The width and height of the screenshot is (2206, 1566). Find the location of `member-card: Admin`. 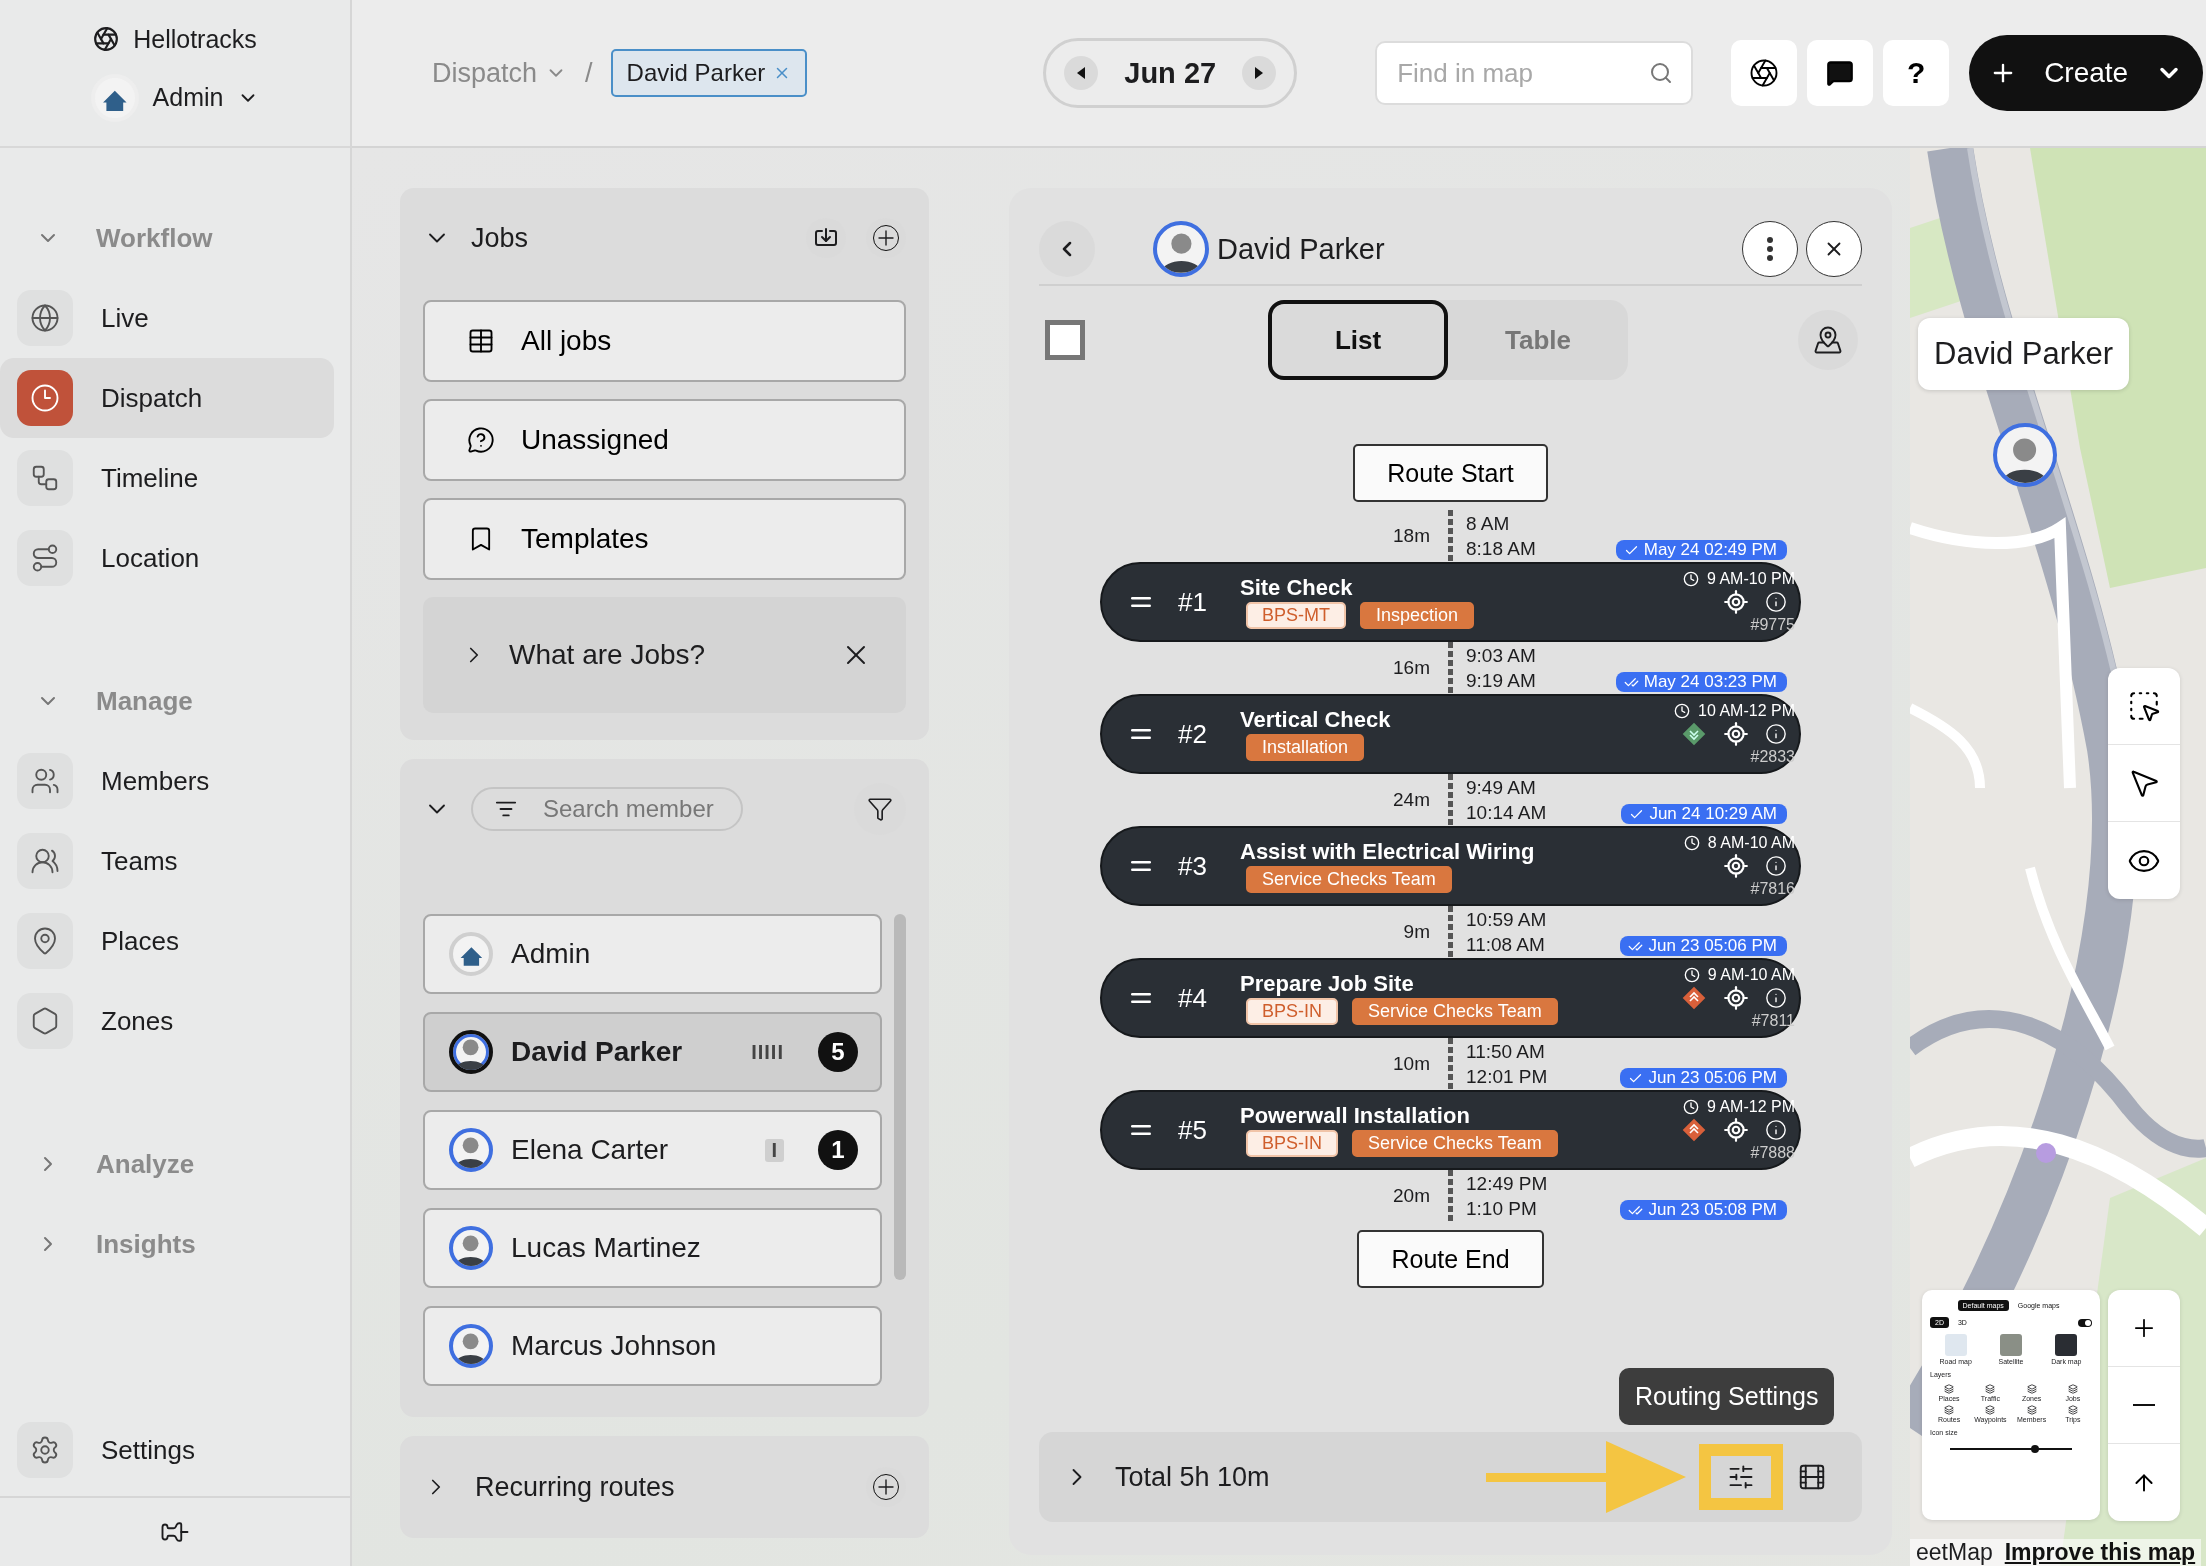

member-card: Admin is located at coordinates (652, 954).